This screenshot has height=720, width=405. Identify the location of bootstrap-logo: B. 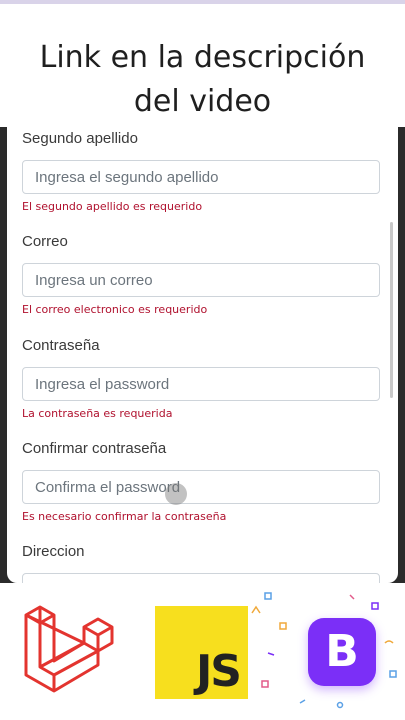
(342, 652).